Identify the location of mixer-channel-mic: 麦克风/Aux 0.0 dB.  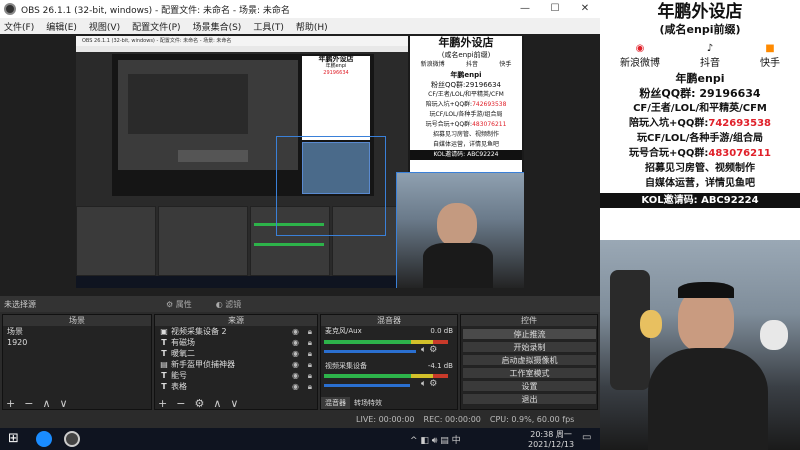
(389, 331).